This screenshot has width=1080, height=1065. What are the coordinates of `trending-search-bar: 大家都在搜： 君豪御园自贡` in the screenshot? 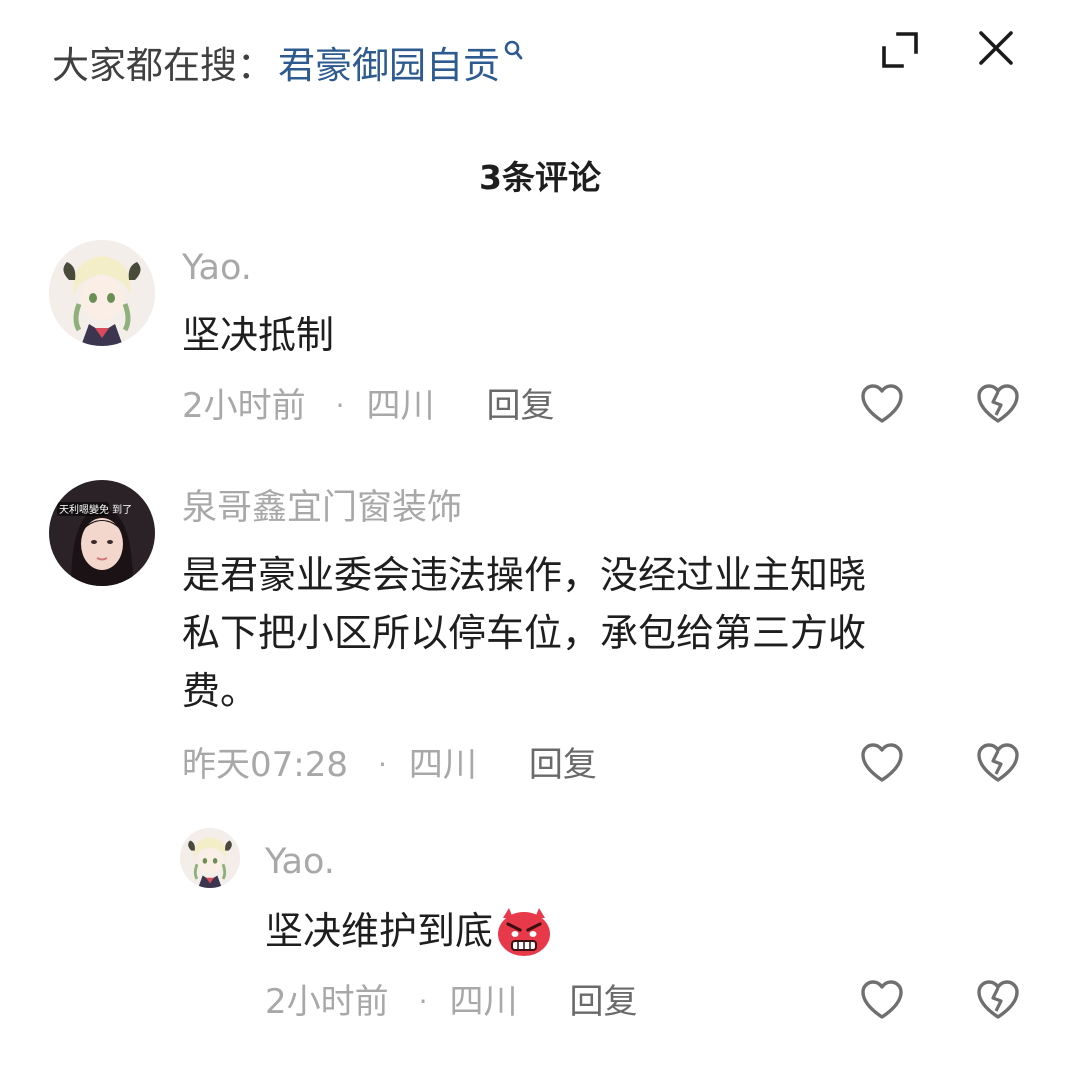 It's located at (288, 66).